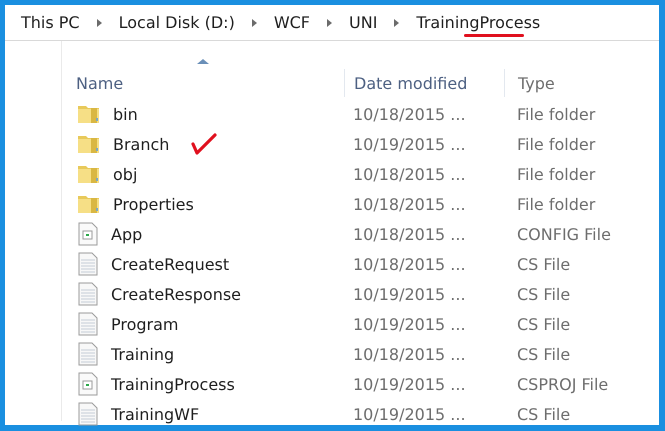  Describe the element at coordinates (176, 294) in the screenshot. I see `file-name: CreateResponse` at that location.